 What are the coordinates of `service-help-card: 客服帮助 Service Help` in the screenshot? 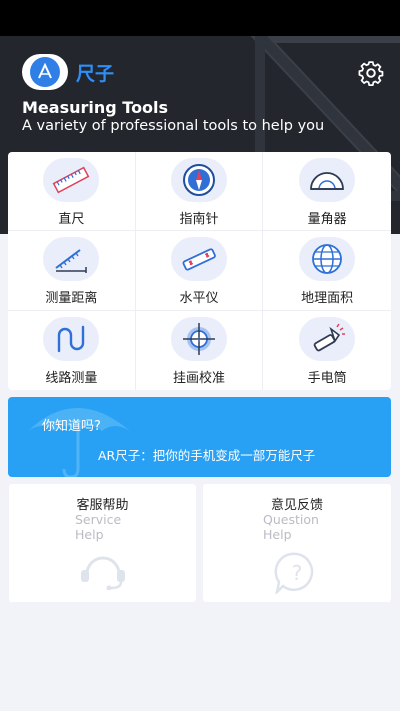 It's located at (102, 543).